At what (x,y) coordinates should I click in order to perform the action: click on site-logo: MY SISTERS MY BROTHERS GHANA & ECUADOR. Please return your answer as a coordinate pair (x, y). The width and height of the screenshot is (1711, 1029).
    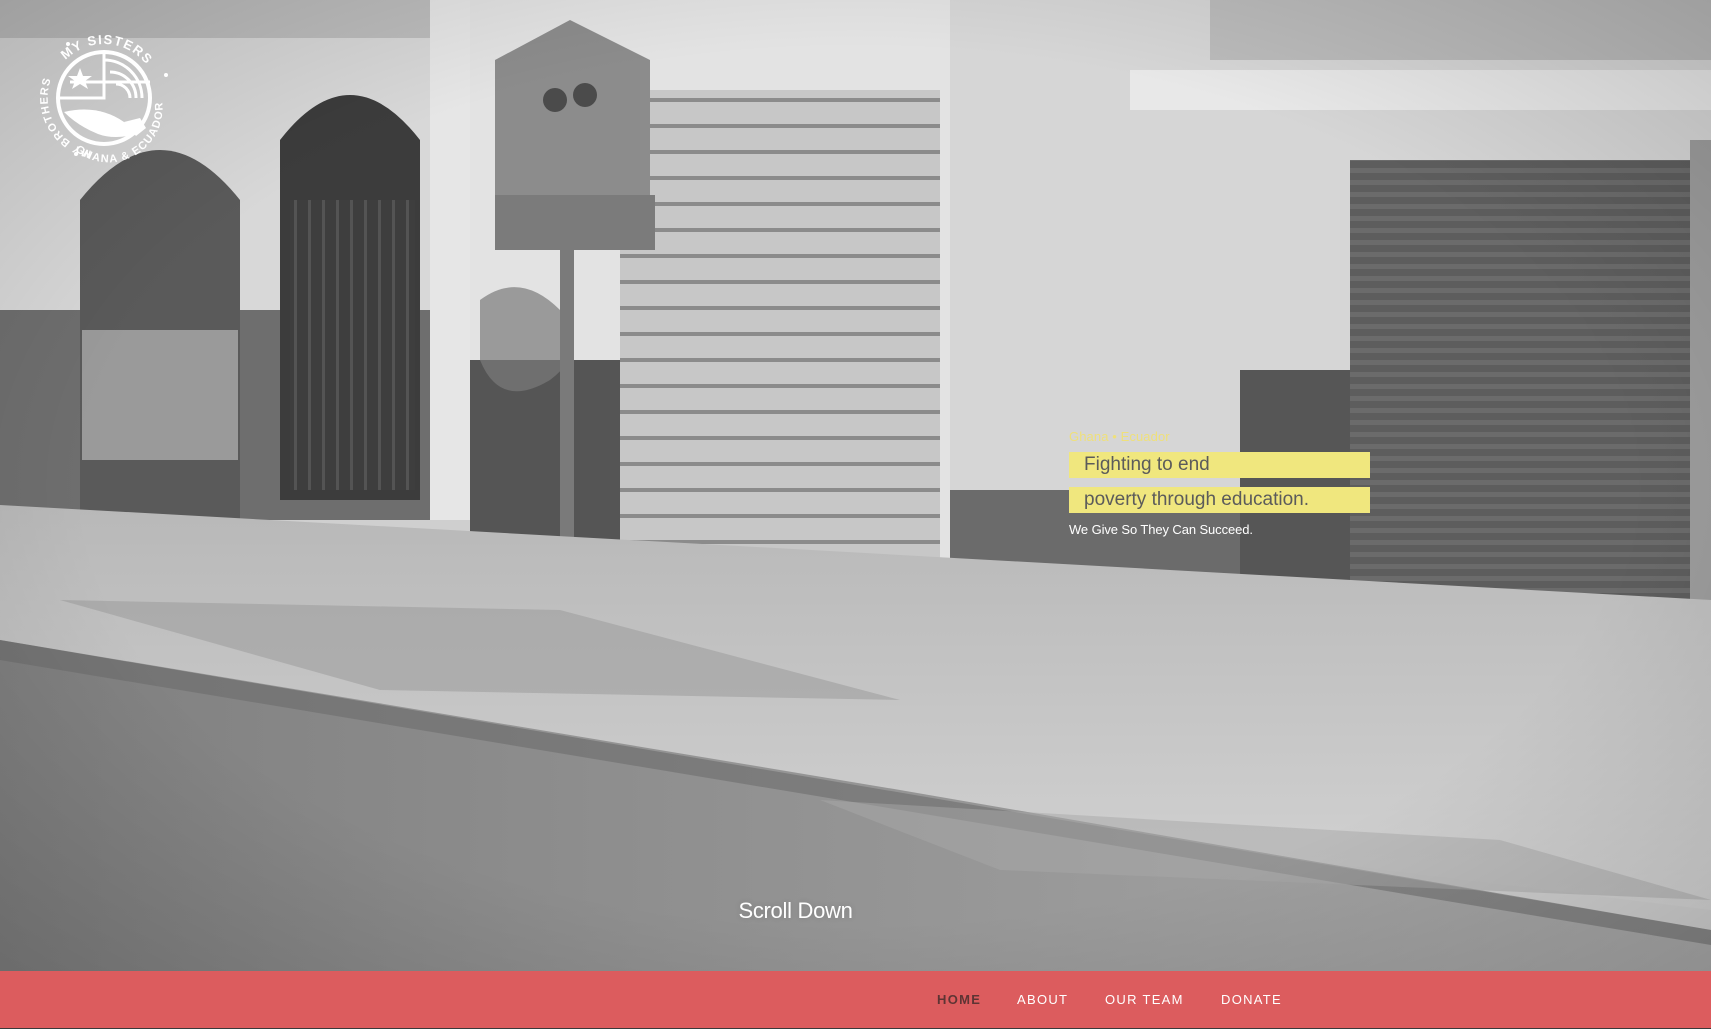
    Looking at the image, I should click on (104, 98).